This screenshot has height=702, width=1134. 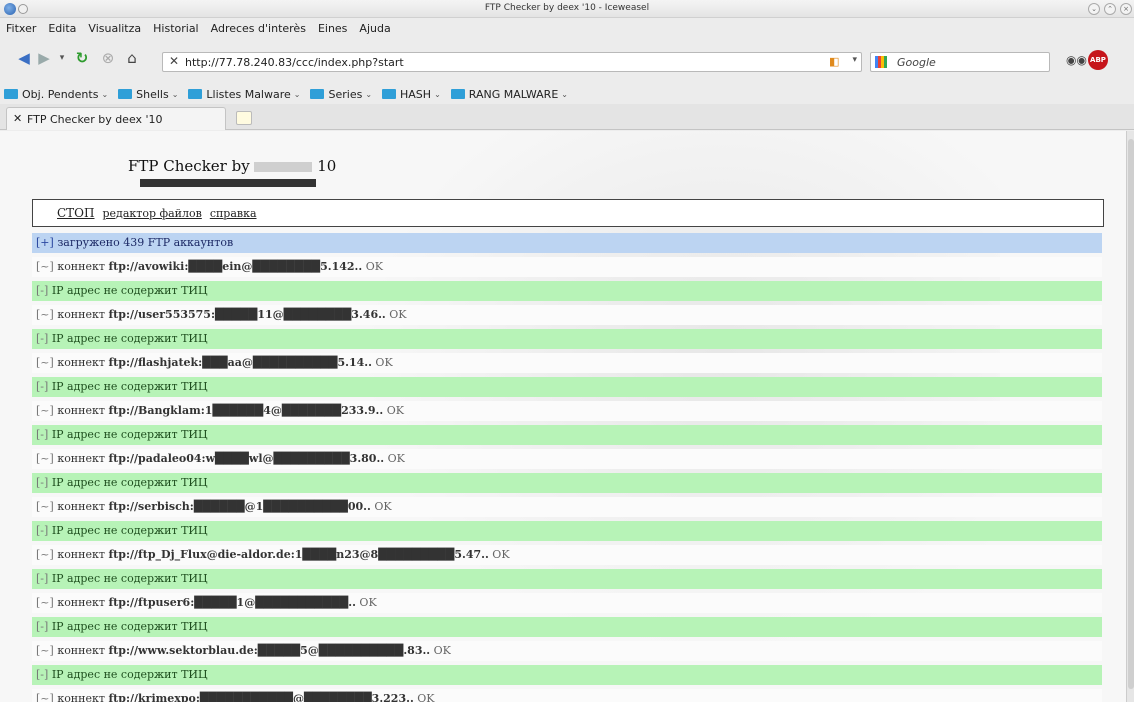 I want to click on help-link: справка, so click(x=233, y=213).